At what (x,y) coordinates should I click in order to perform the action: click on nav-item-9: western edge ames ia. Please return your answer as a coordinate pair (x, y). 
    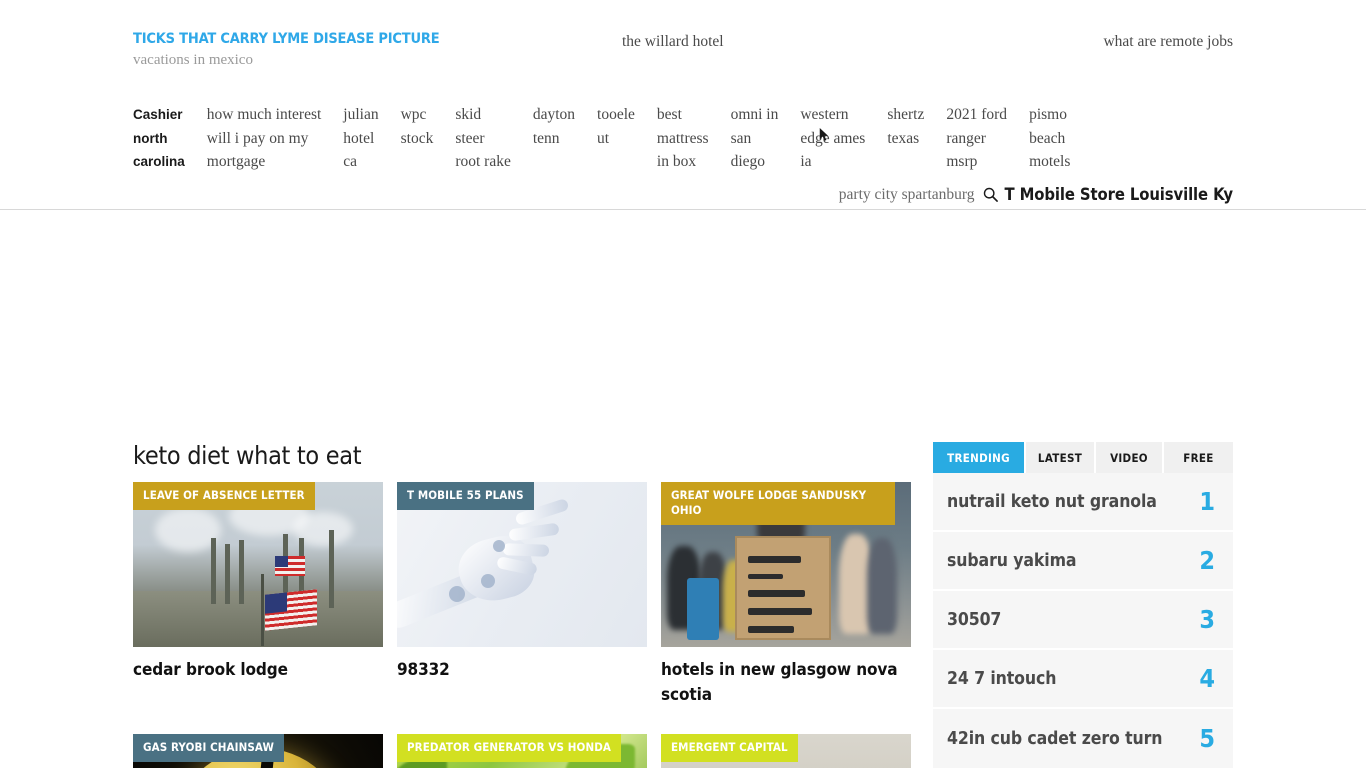
    Looking at the image, I should click on (832, 138).